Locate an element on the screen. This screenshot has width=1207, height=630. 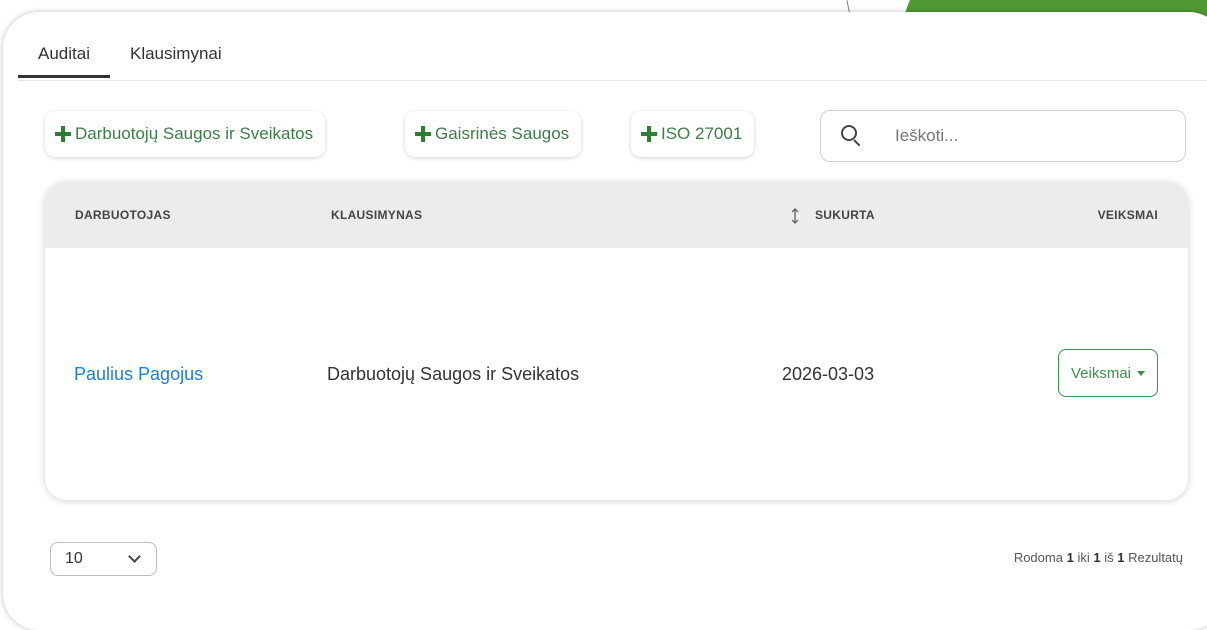
tab-klausimynai: Klausimynai is located at coordinates (176, 56).